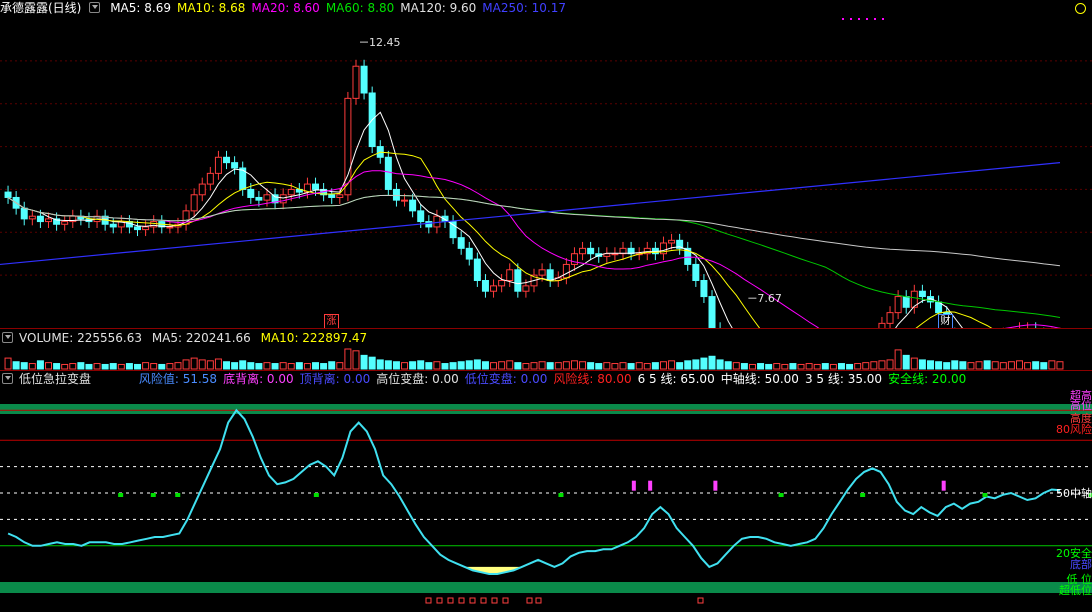  What do you see at coordinates (943, 485) in the screenshot?
I see `divergence-marker` at bounding box center [943, 485].